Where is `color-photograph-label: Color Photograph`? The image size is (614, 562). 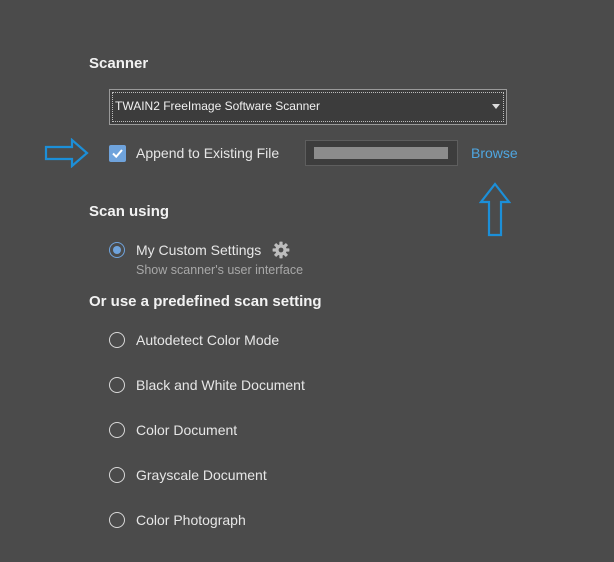
color-photograph-label: Color Photograph is located at coordinates (191, 520).